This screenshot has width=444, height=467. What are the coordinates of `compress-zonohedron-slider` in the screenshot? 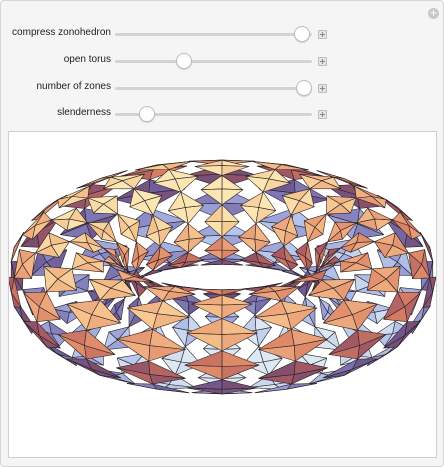 It's located at (213, 34).